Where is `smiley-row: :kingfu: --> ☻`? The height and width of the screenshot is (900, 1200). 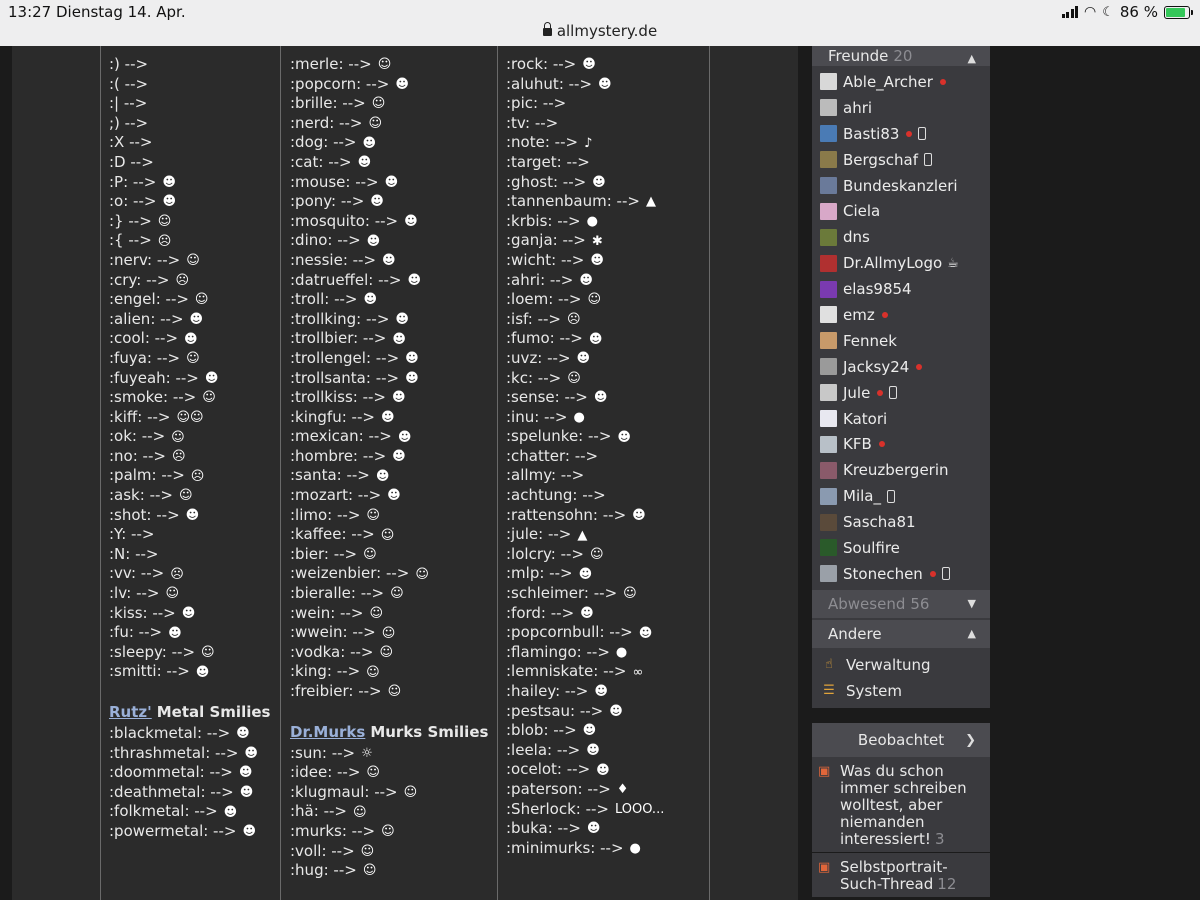
smiley-row: :kingfu: --> ☻ is located at coordinates (389, 418).